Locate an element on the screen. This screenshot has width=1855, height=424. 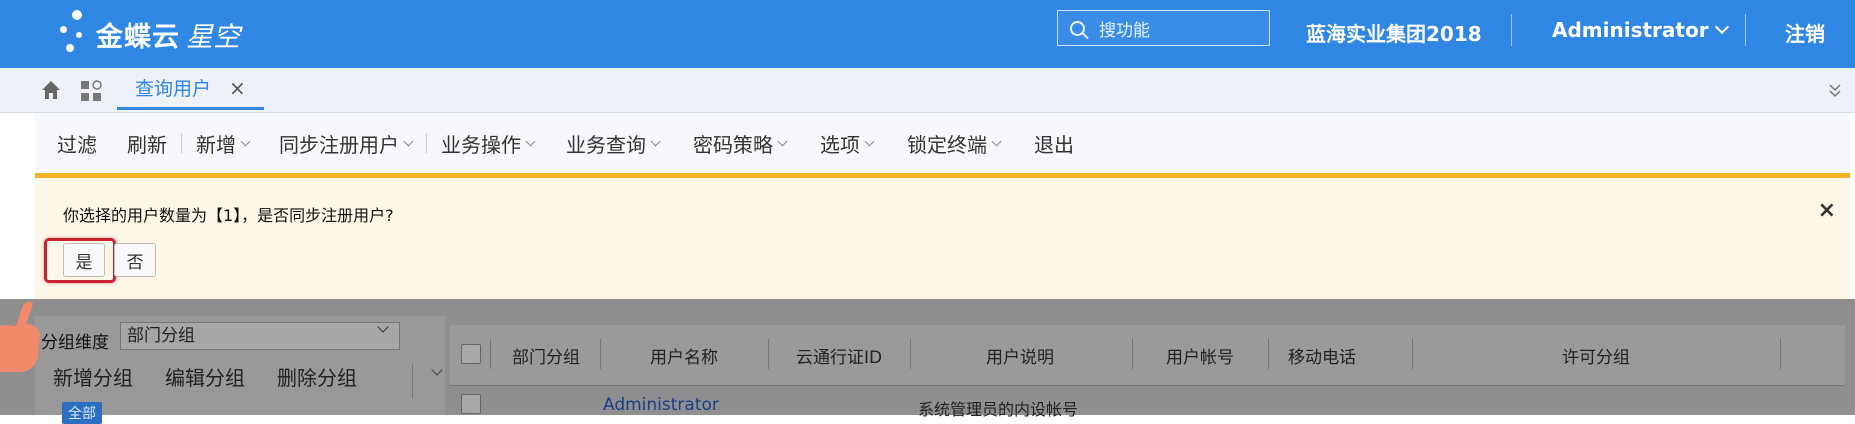
group-tag-all: 全部 is located at coordinates (82, 413).